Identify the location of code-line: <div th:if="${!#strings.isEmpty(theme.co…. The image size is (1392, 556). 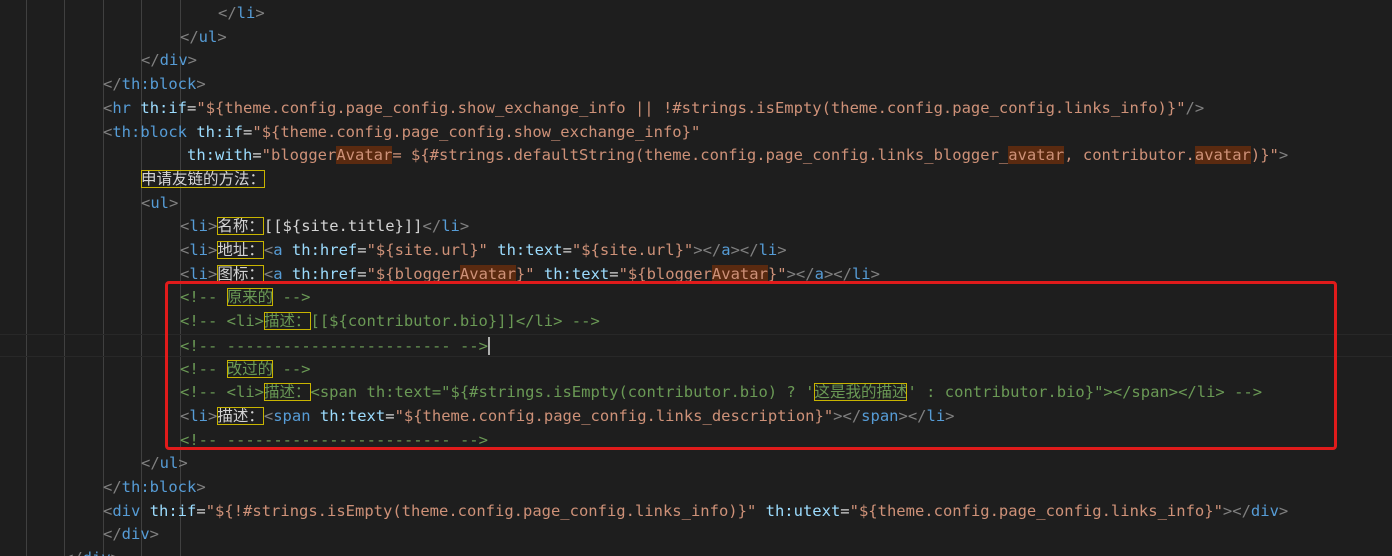
(696, 512).